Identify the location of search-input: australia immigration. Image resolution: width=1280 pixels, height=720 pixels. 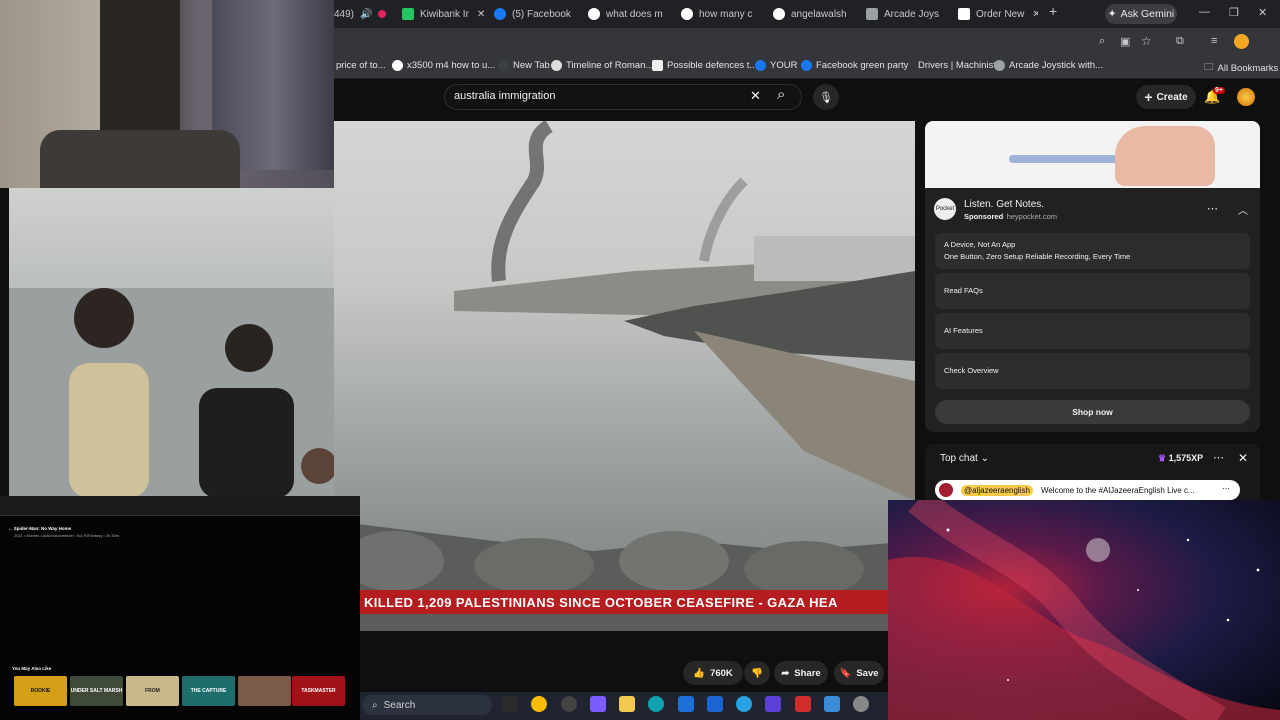
(504, 96).